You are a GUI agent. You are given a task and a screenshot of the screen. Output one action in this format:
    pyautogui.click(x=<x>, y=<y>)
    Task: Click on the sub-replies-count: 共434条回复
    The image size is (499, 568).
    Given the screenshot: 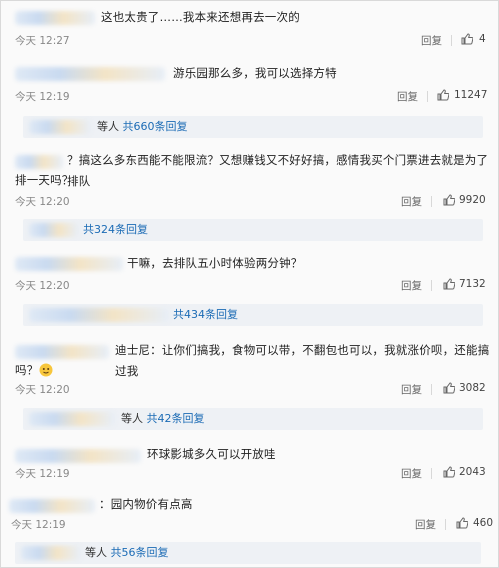 What is the action you would take?
    pyautogui.click(x=205, y=314)
    